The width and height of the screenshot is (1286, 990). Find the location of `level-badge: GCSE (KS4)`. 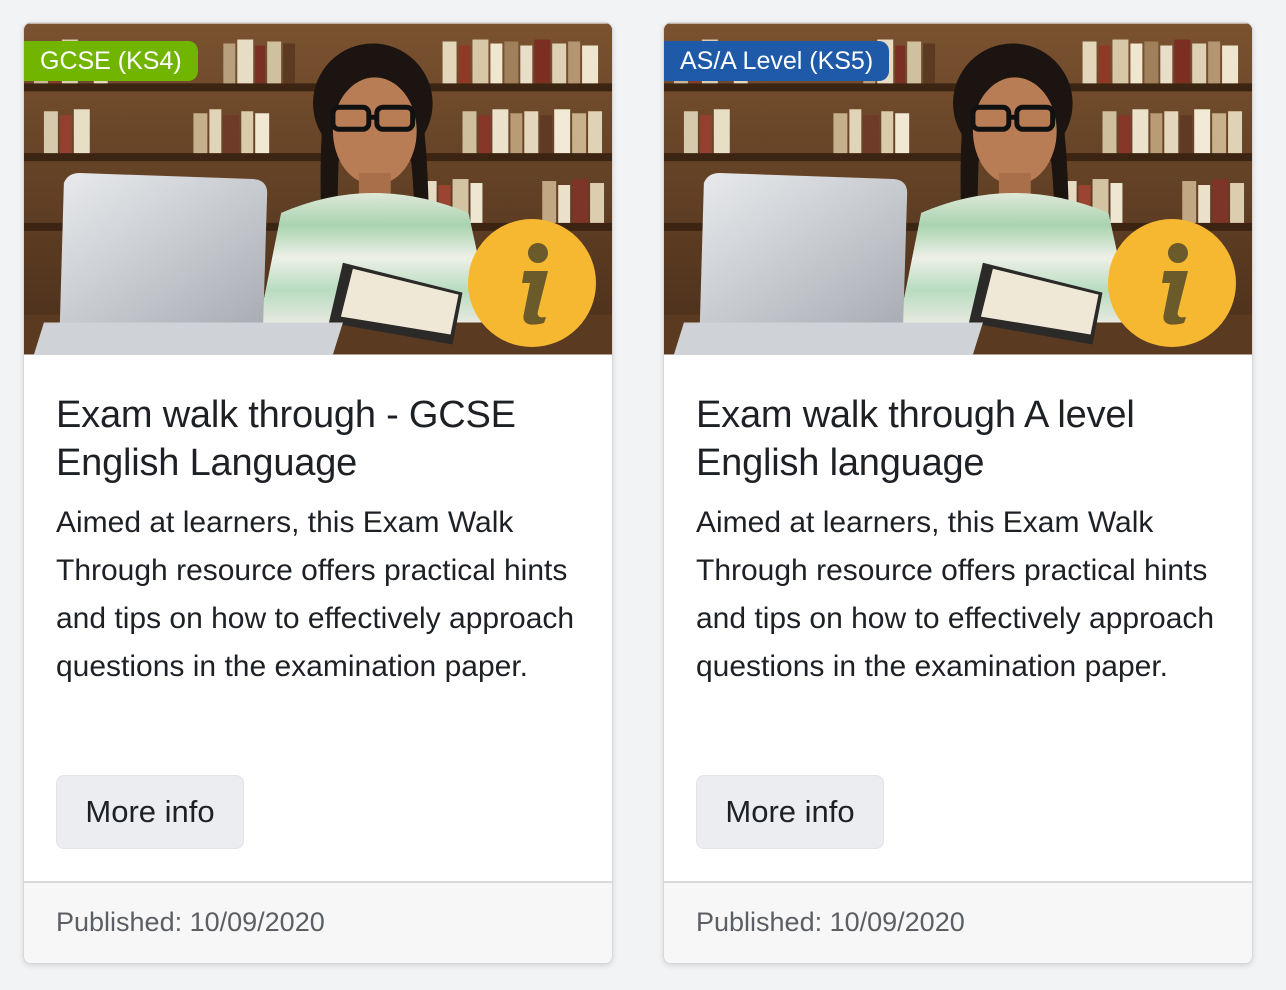

level-badge: GCSE (KS4) is located at coordinates (111, 61).